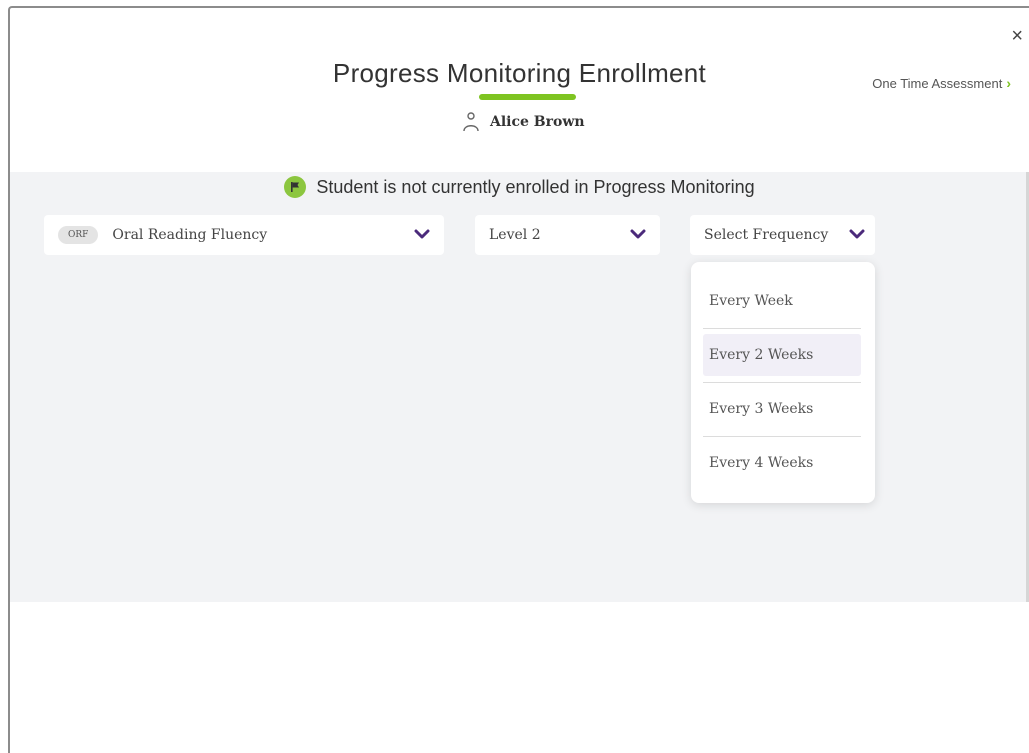  I want to click on frequency-option-every-4-weeks: Every 4 Weeks, so click(782, 463).